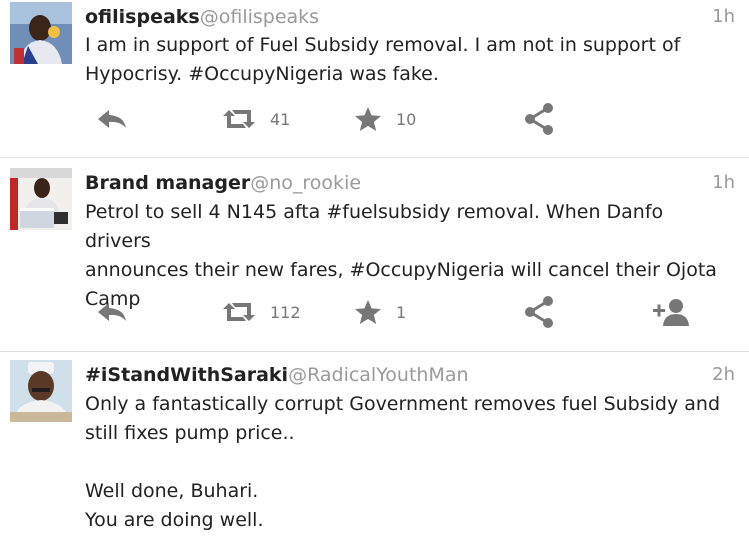 The image size is (749, 539). Describe the element at coordinates (256, 119) in the screenshot. I see `retweet-button: 41` at that location.